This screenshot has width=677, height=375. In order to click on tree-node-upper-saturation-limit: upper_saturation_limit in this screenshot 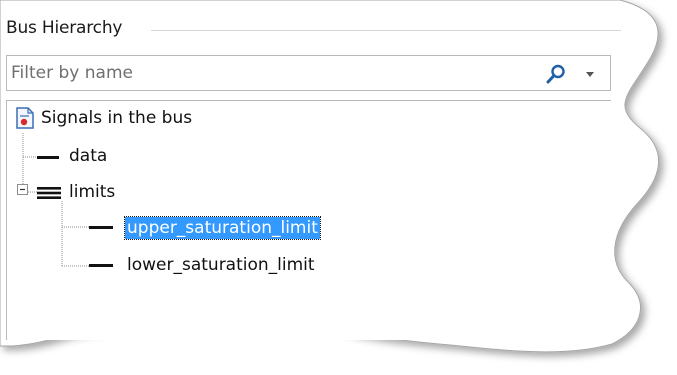, I will do `click(239, 229)`.